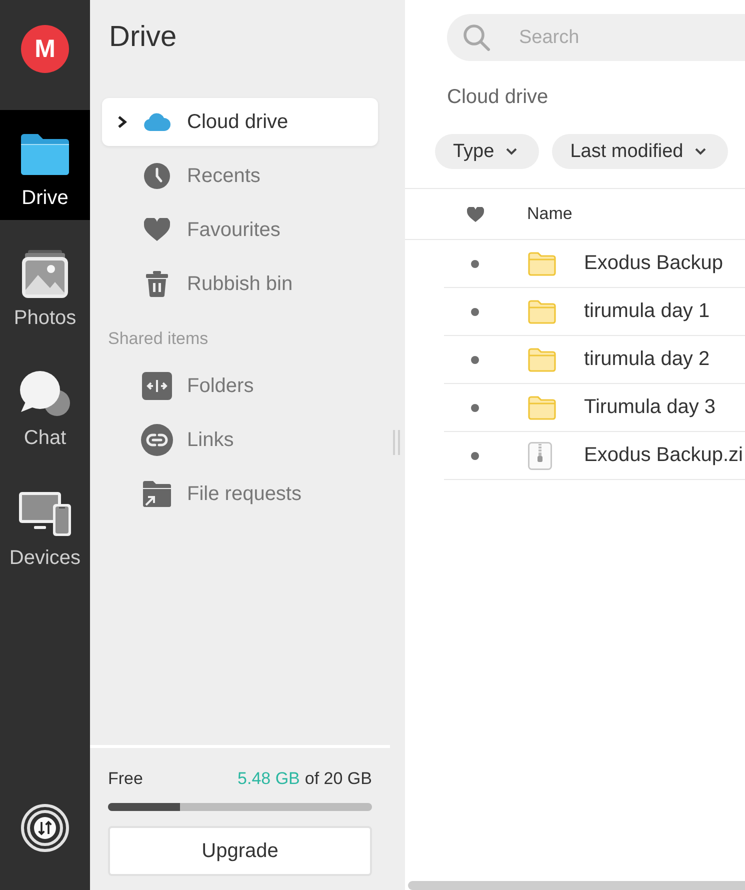 The width and height of the screenshot is (745, 890). What do you see at coordinates (143, 37) in the screenshot?
I see `sidebar-title: Drive` at bounding box center [143, 37].